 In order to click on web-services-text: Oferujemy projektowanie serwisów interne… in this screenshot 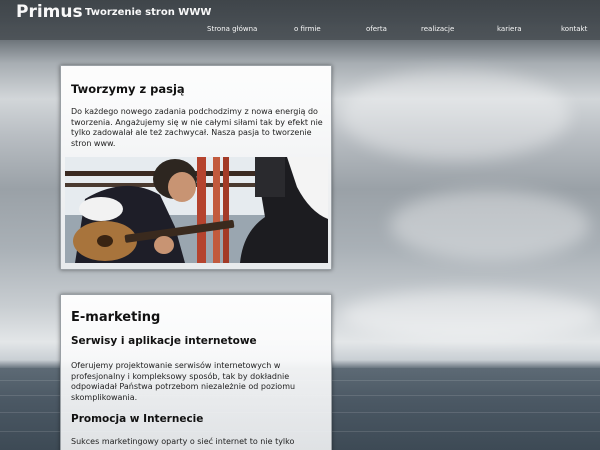, I will do `click(183, 381)`.